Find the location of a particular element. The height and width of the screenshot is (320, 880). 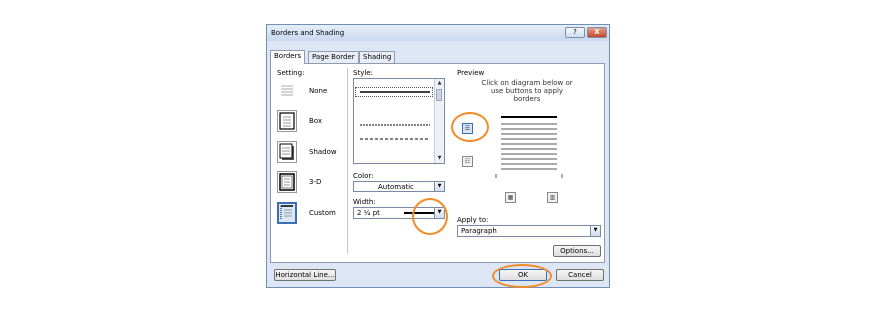

setting-box-icon is located at coordinates (287, 121).